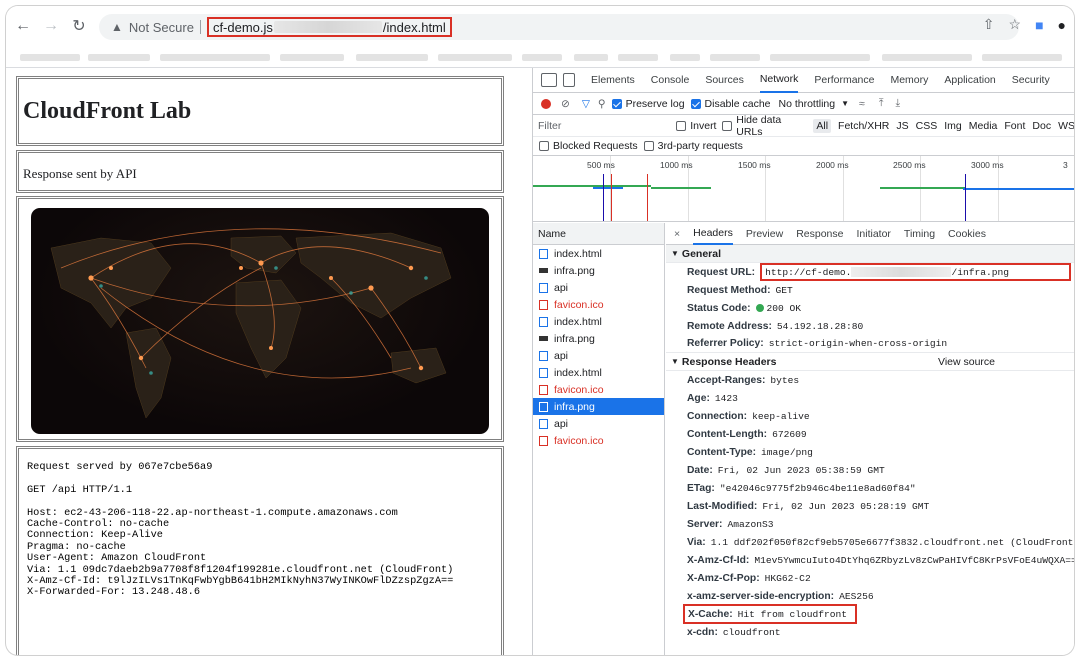 The image size is (1080, 661). I want to click on import-har-icon: ⤒, so click(881, 103).